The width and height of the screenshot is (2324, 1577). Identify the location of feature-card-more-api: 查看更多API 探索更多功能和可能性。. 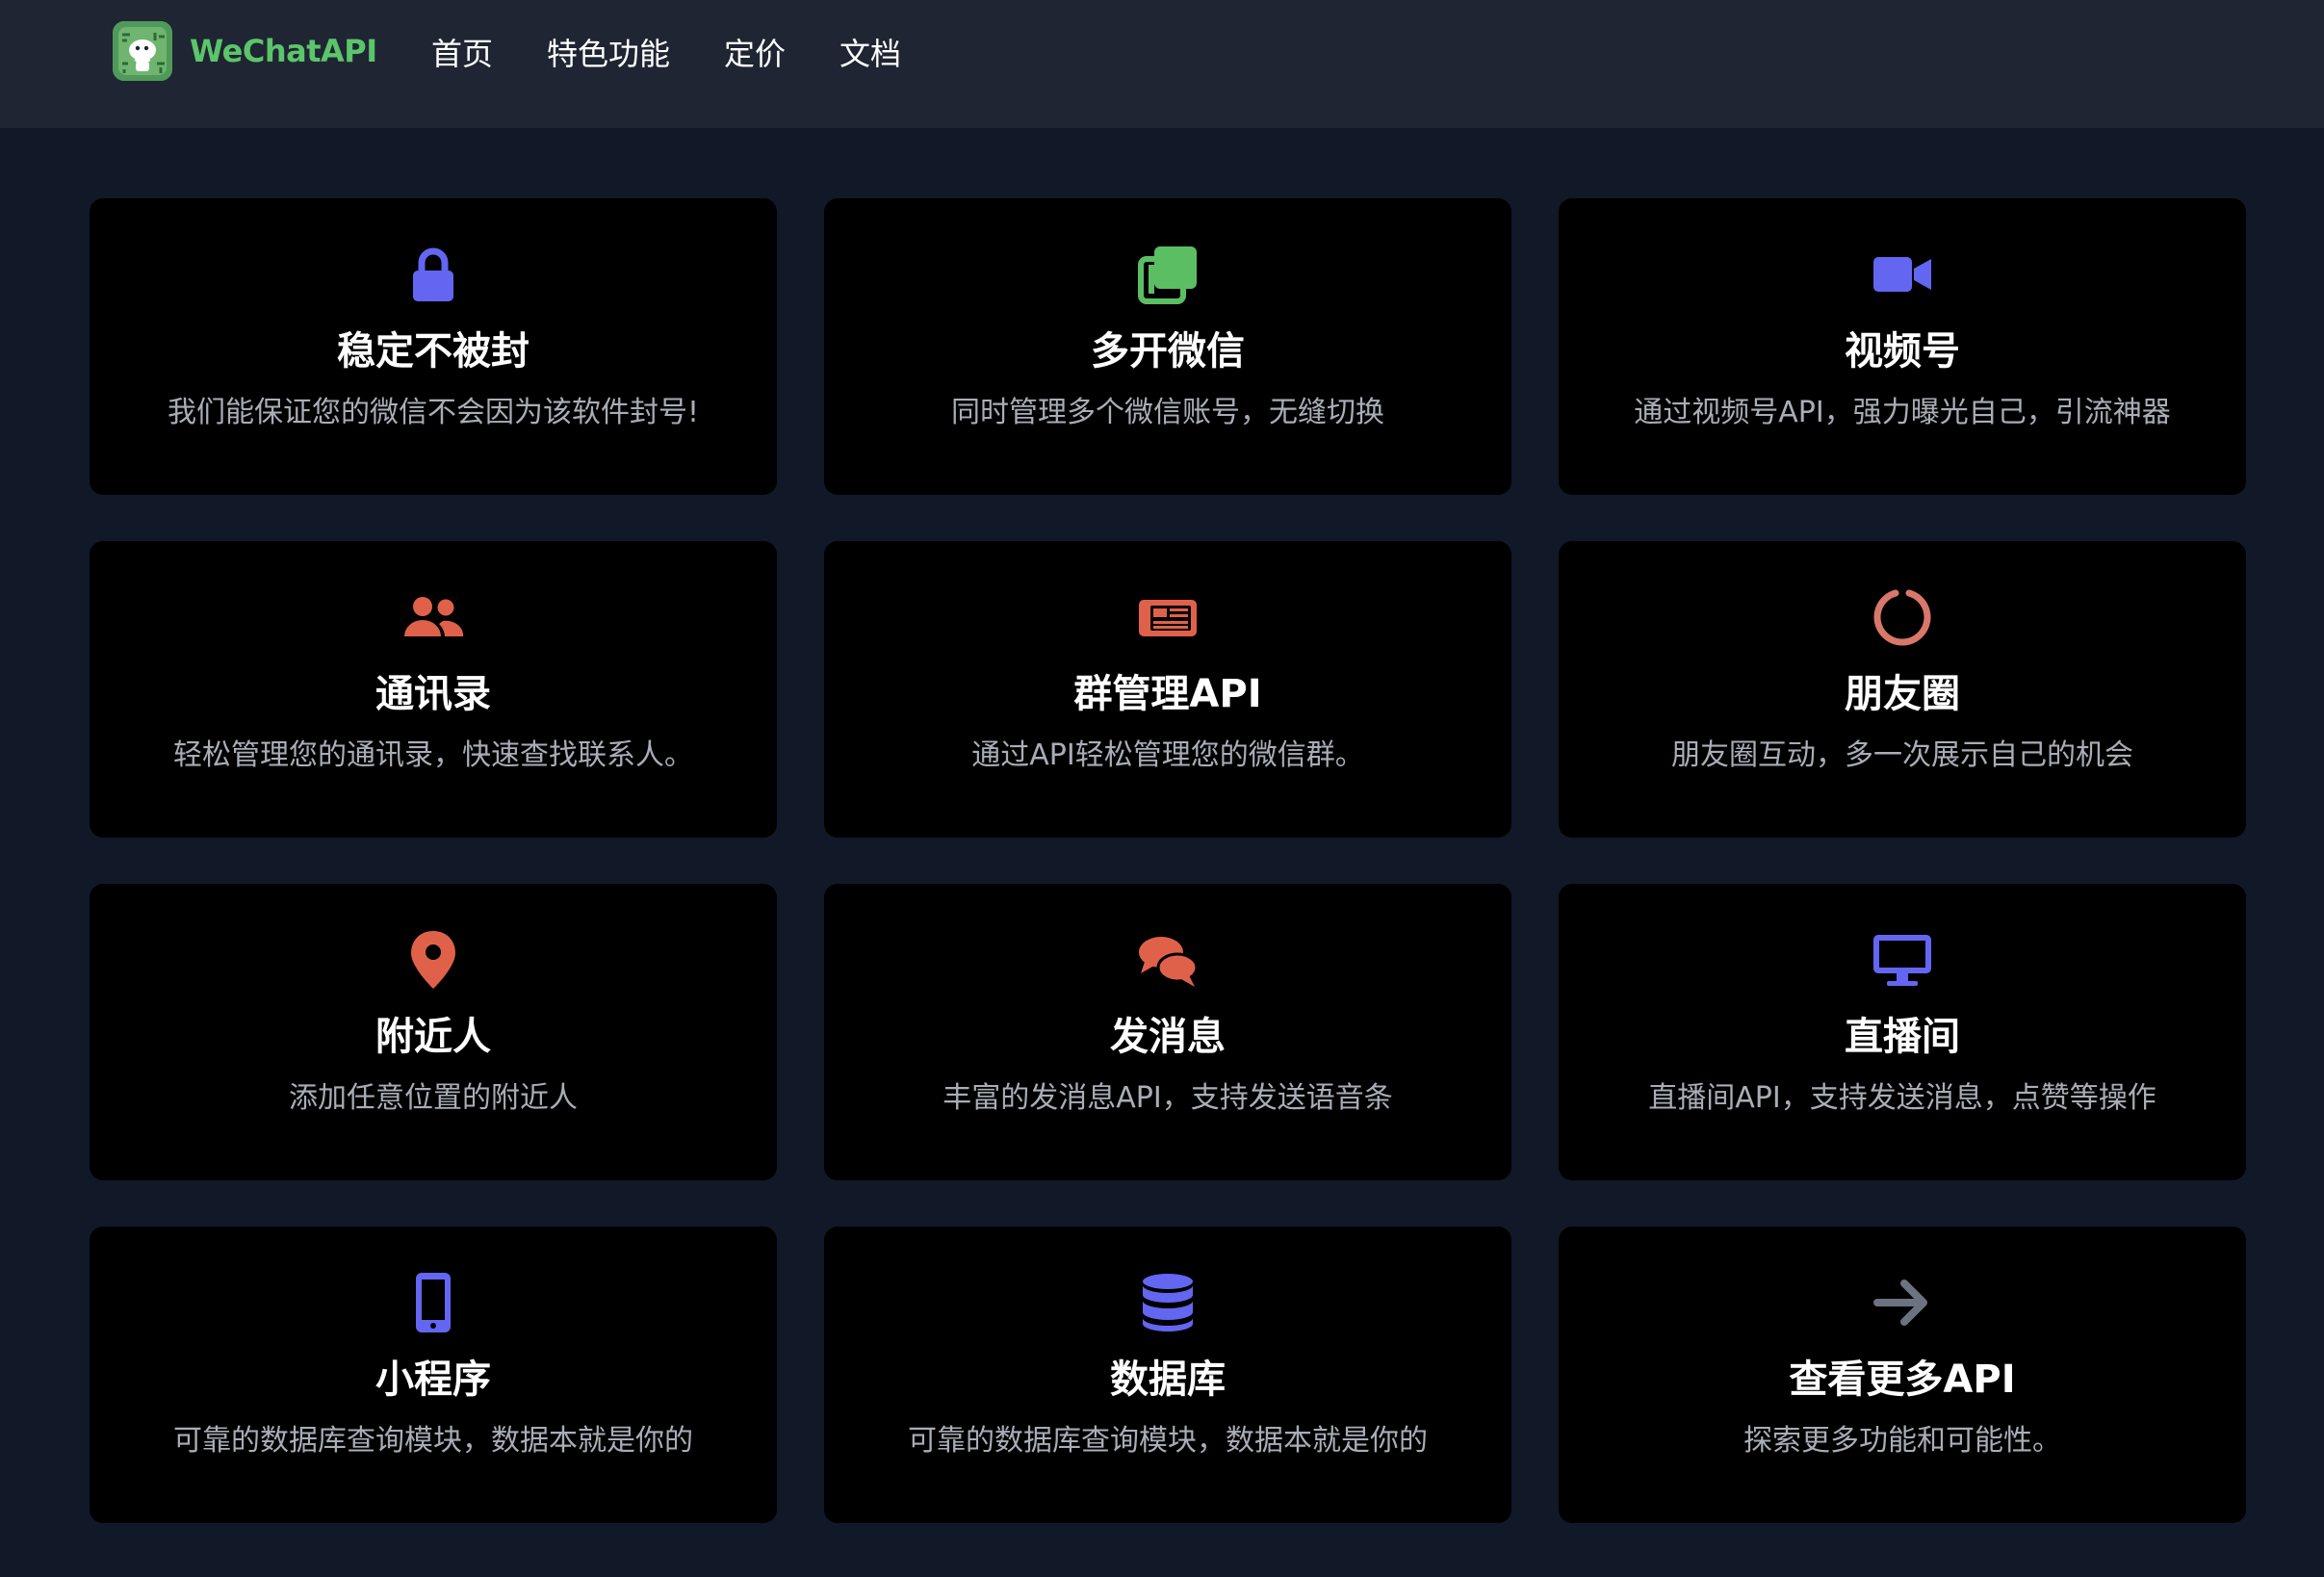
(1902, 1375).